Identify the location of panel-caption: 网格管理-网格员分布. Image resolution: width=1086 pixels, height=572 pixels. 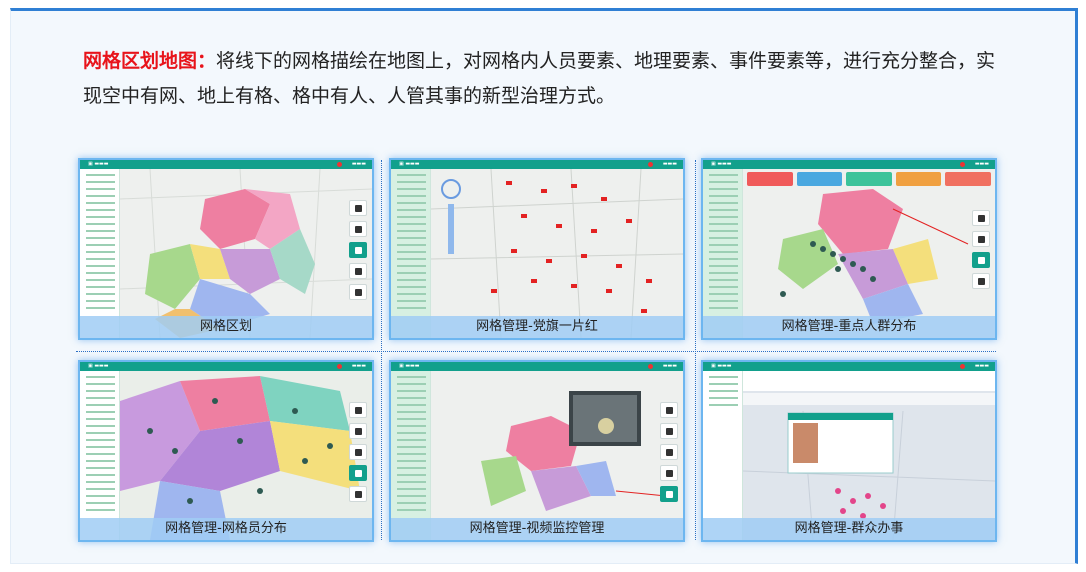
(226, 529).